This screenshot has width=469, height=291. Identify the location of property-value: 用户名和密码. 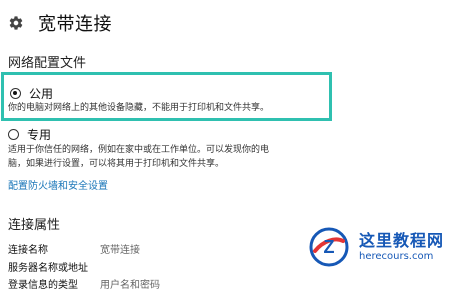
(130, 285).